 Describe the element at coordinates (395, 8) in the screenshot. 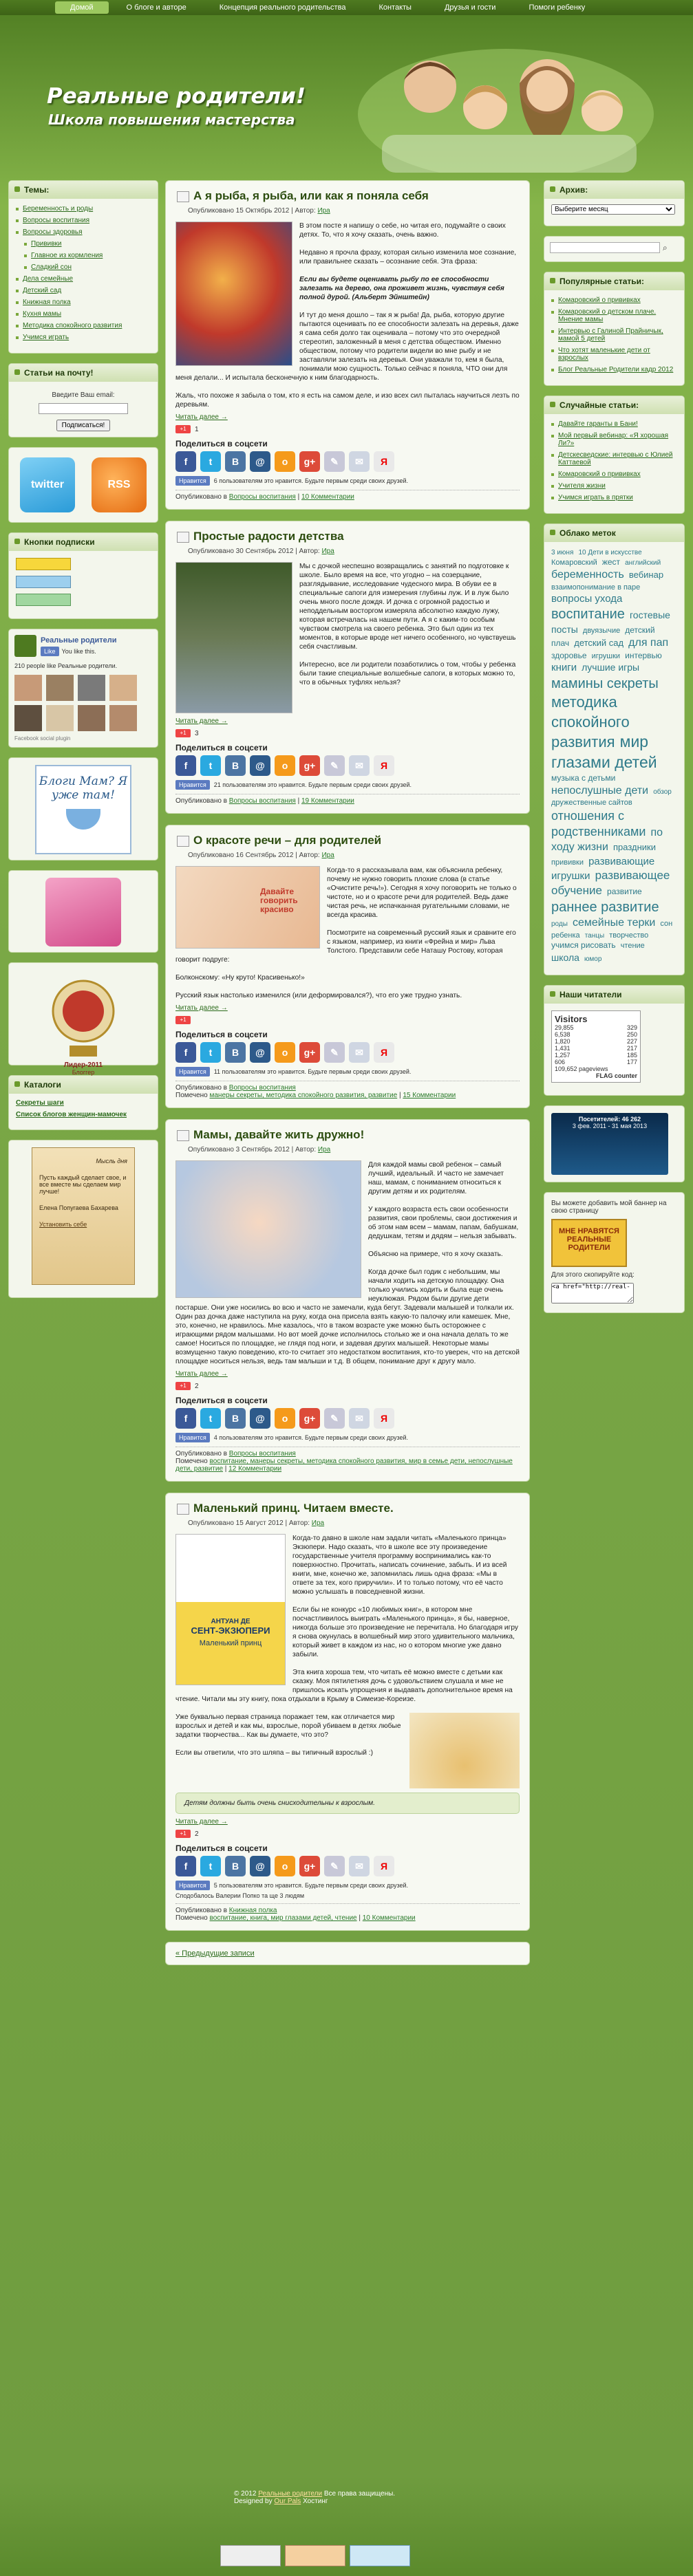

I see `nav-item-contacts: Контакты` at that location.